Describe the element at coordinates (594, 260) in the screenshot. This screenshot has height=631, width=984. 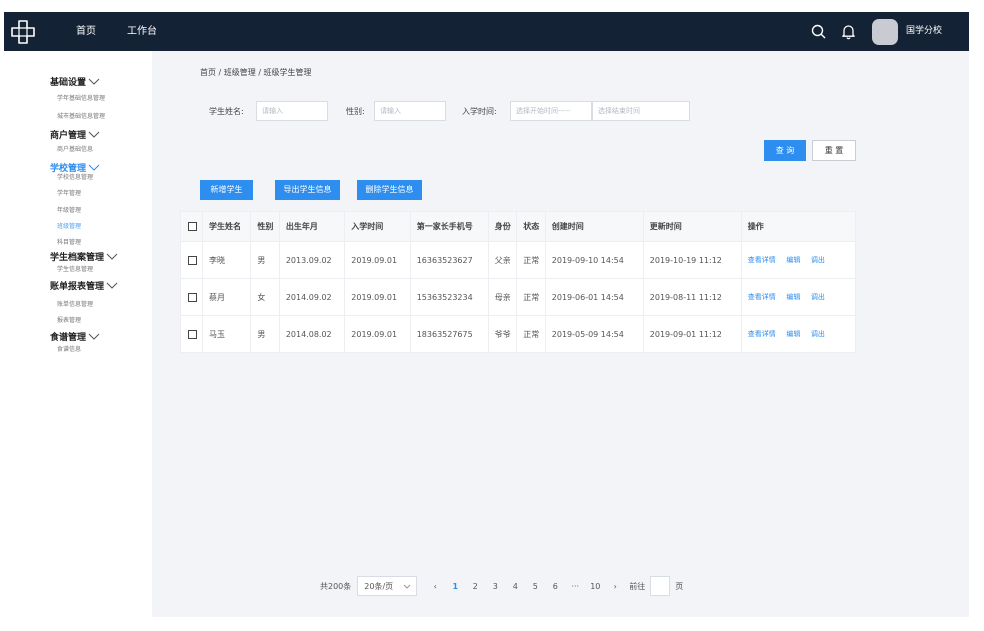
I see `cell-created: 2019-09-10 14:54` at that location.